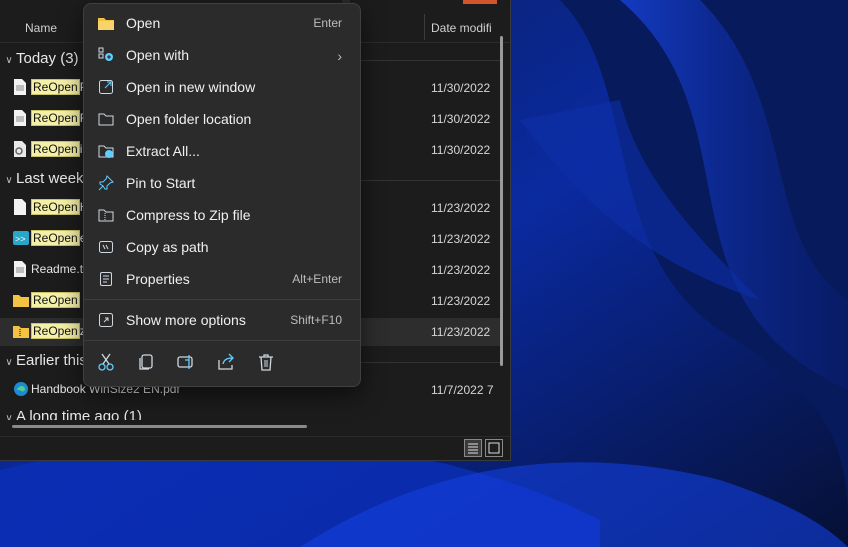  Describe the element at coordinates (21, 332) in the screenshot. I see `zip-folder-icon` at that location.